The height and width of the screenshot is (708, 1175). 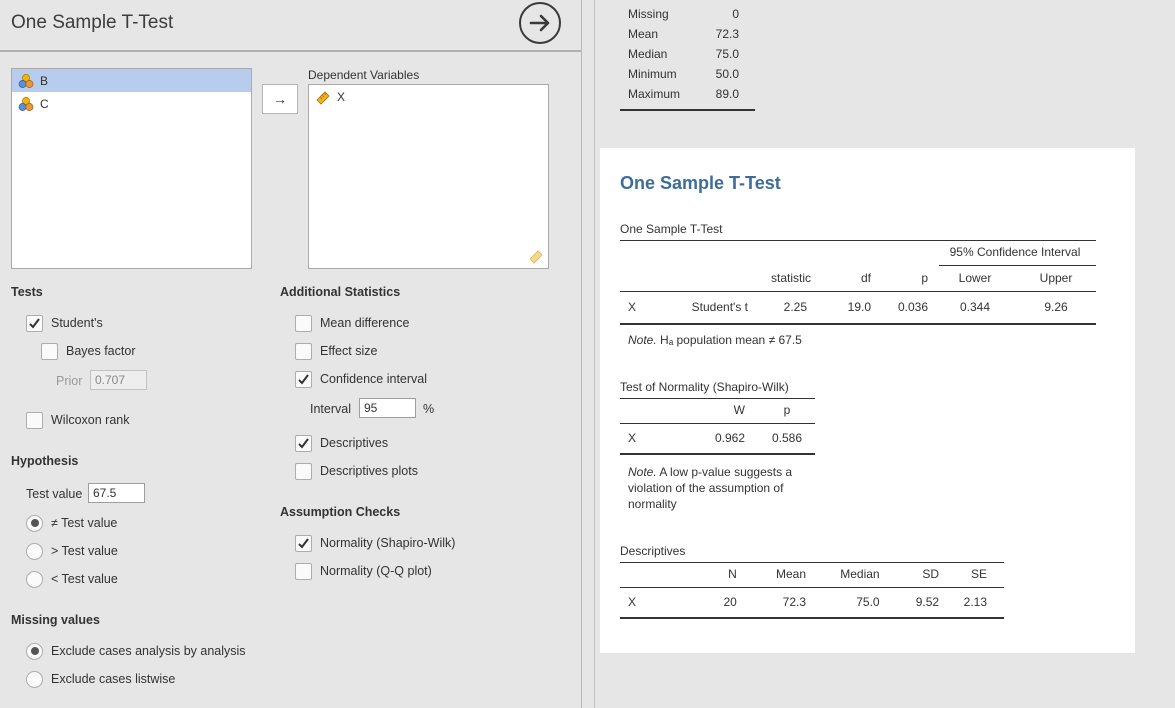 What do you see at coordinates (369, 471) in the screenshot?
I see `descriptives-plots-label: Descriptives plots` at bounding box center [369, 471].